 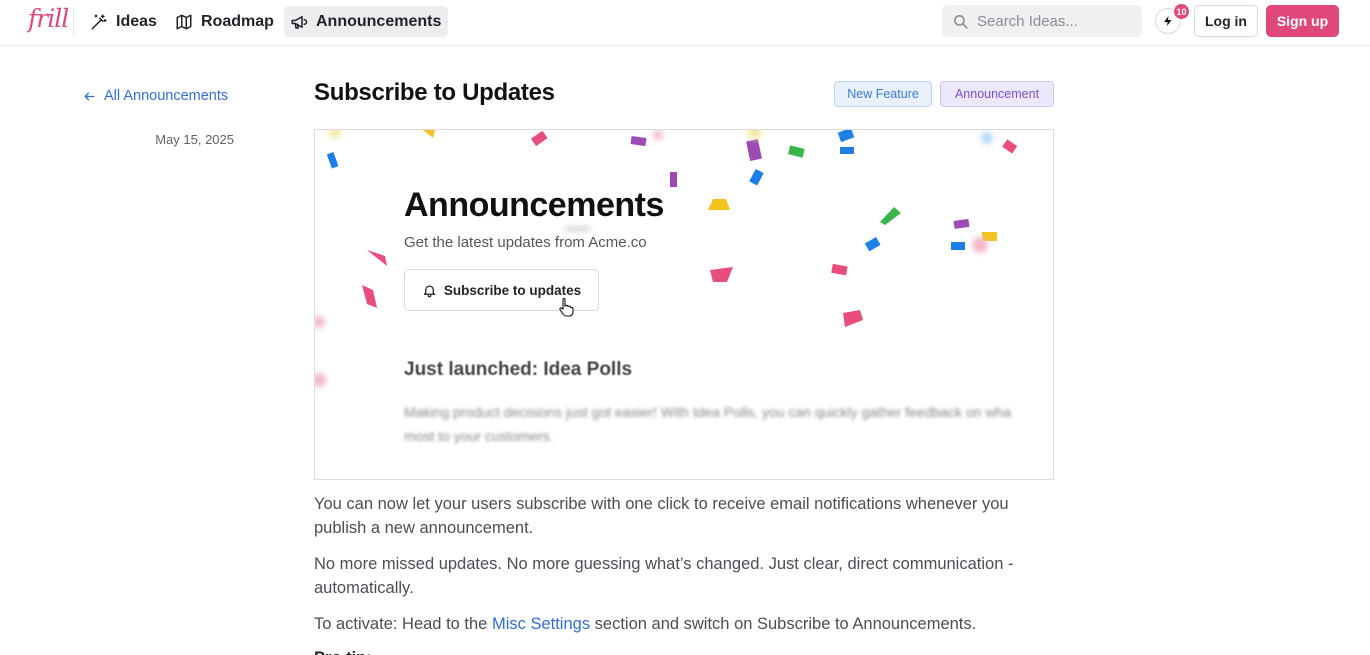 What do you see at coordinates (48, 18) in the screenshot?
I see `frill-logo: frill` at bounding box center [48, 18].